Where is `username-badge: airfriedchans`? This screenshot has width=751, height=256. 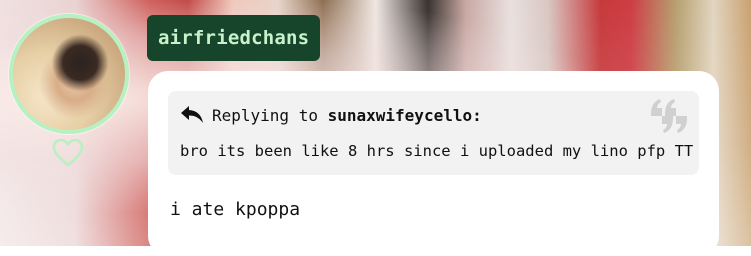 username-badge: airfriedchans is located at coordinates (234, 38).